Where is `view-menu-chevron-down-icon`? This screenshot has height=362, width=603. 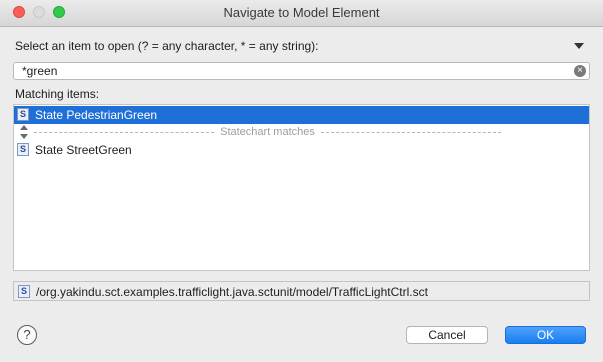
view-menu-chevron-down-icon is located at coordinates (579, 46).